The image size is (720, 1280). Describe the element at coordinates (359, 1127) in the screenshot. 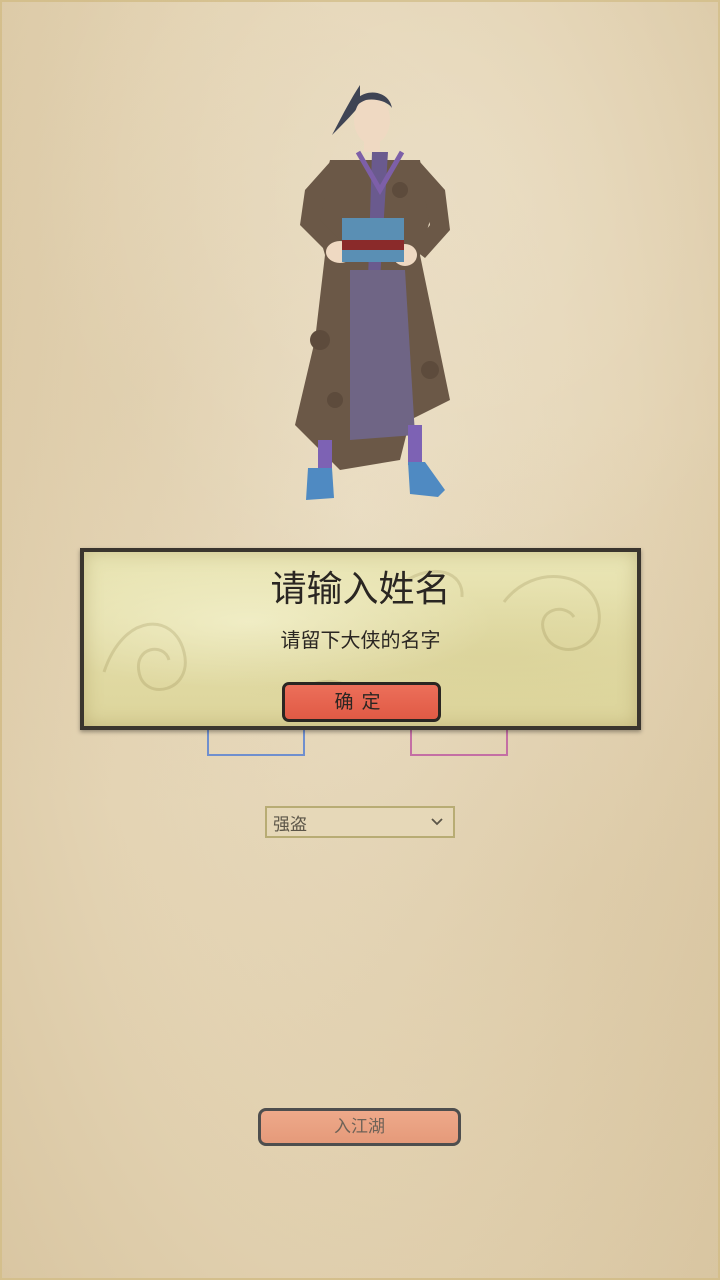

I see `enter-jianghu-button: 入江湖` at that location.